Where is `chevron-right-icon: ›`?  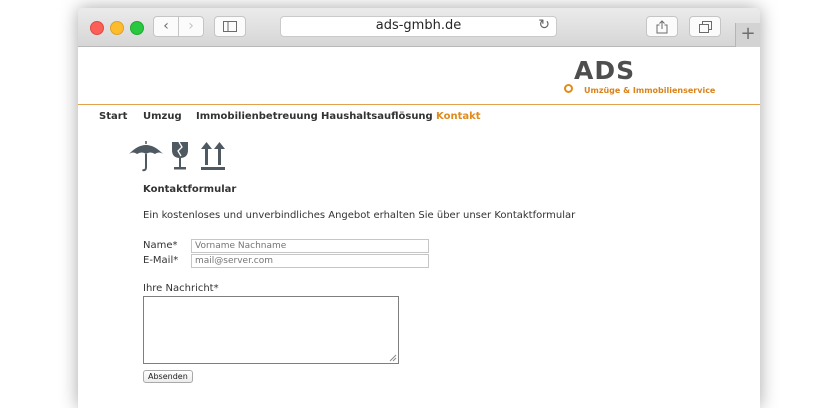 chevron-right-icon: › is located at coordinates (191, 26).